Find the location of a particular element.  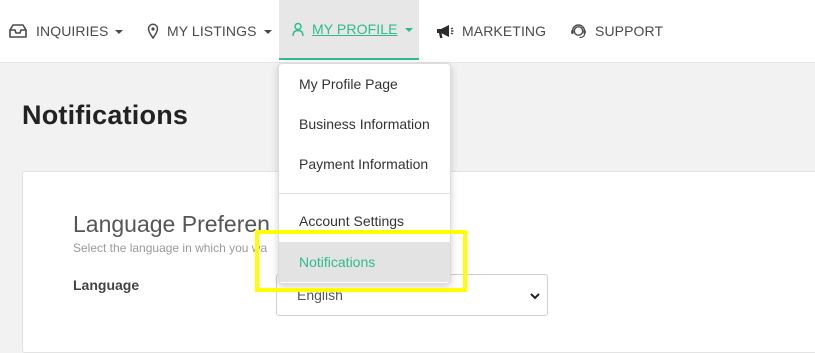

menu-item-my-profile-page: My Profile Page is located at coordinates (364, 84).